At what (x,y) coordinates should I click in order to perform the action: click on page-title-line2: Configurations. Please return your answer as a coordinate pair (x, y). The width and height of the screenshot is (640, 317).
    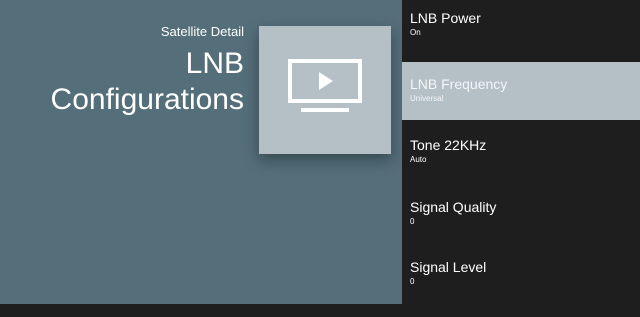
    Looking at the image, I should click on (147, 99).